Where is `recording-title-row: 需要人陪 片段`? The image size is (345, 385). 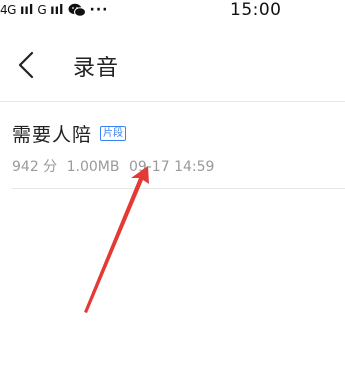
recording-title-row: 需要人陪 片段 is located at coordinates (69, 133).